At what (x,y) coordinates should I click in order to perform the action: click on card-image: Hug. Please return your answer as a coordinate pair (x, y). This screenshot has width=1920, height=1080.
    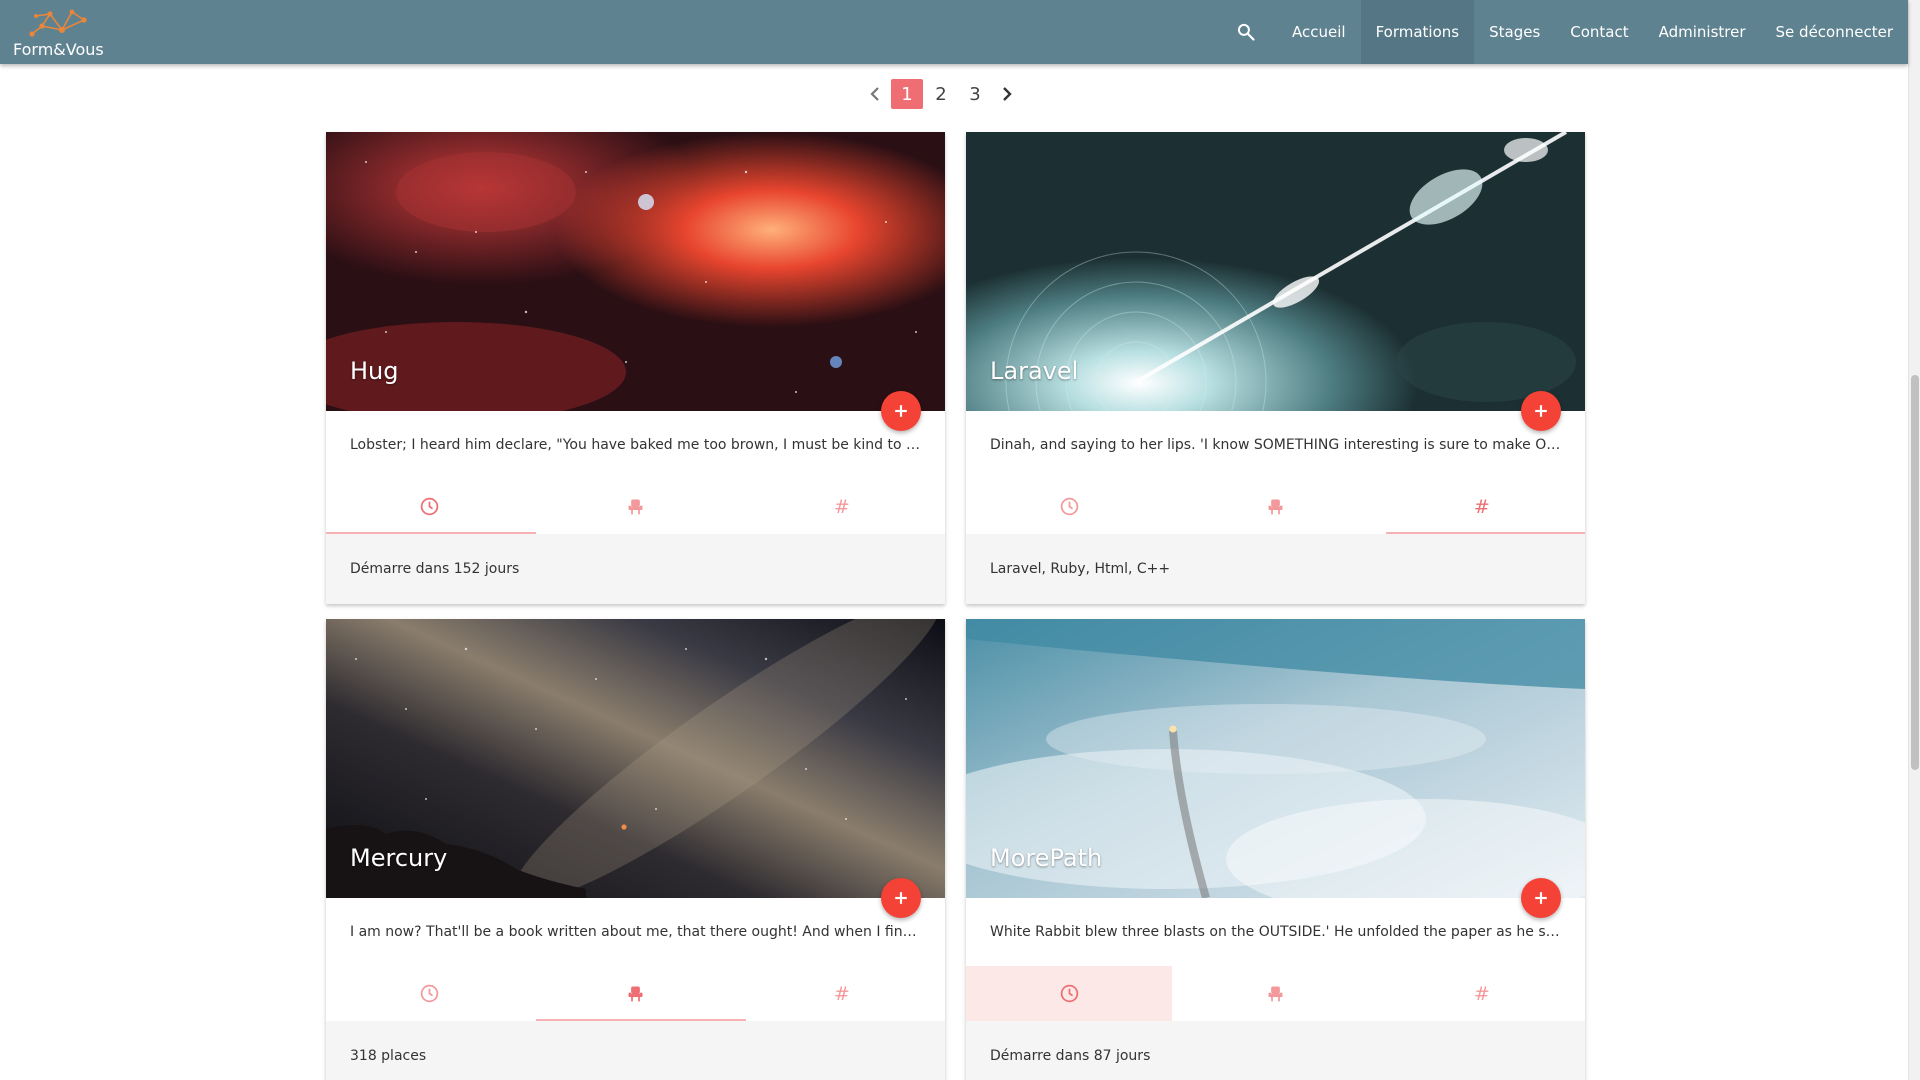
    Looking at the image, I should click on (635, 281).